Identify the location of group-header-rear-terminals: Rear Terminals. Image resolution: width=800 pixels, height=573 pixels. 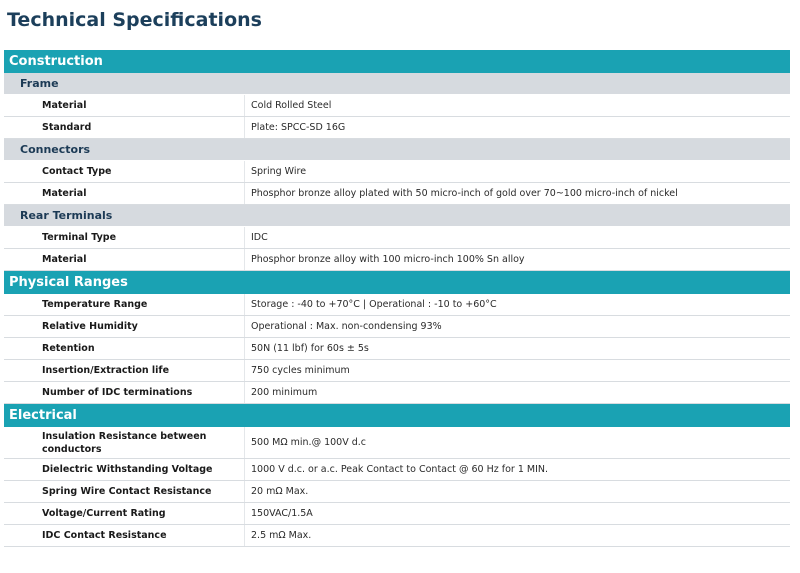
(397, 216).